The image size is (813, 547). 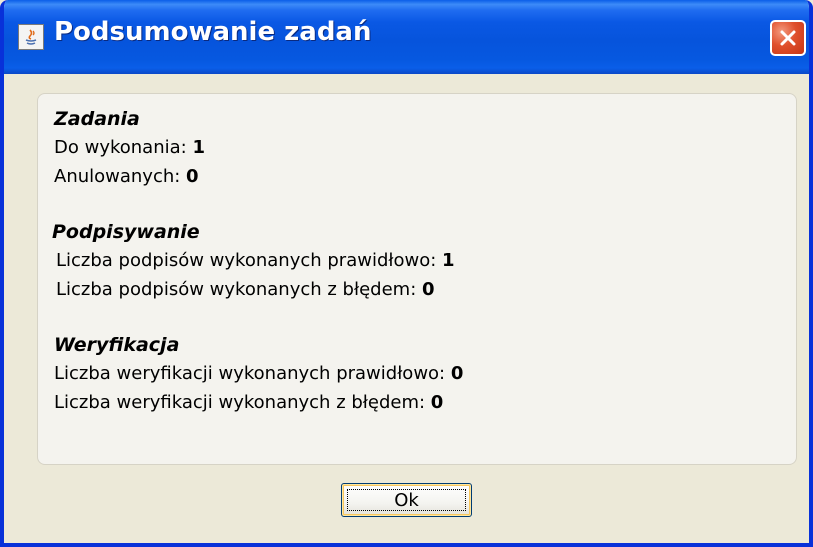 I want to click on section-title-podpisywanie: Podpisywanie, so click(x=126, y=232).